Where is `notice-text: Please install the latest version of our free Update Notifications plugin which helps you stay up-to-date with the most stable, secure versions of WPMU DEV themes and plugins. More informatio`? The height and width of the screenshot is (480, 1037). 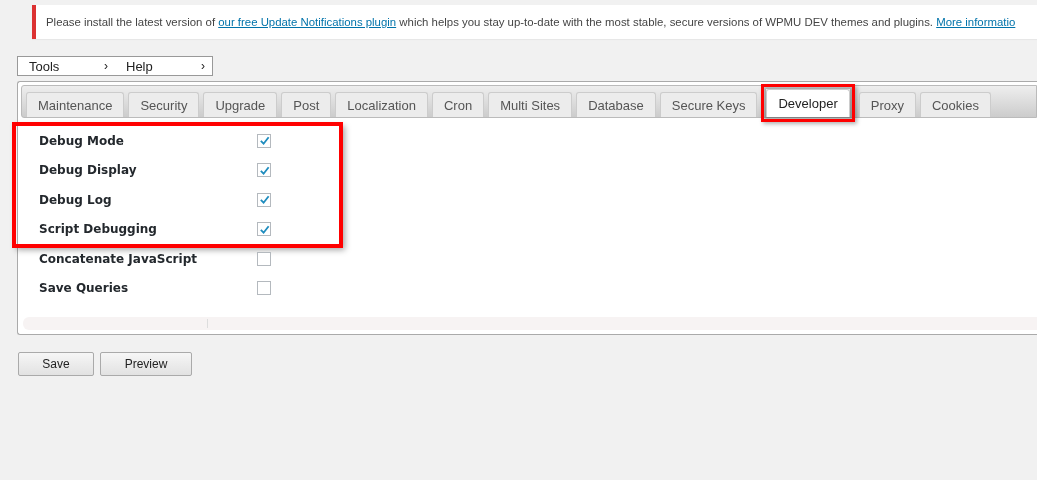
notice-text: Please install the latest version of our free Update Notifications plugin which helps you stay up-to-date with the most stable, secure versions of WPMU DEV themes and plugins. More informatio is located at coordinates (531, 22).